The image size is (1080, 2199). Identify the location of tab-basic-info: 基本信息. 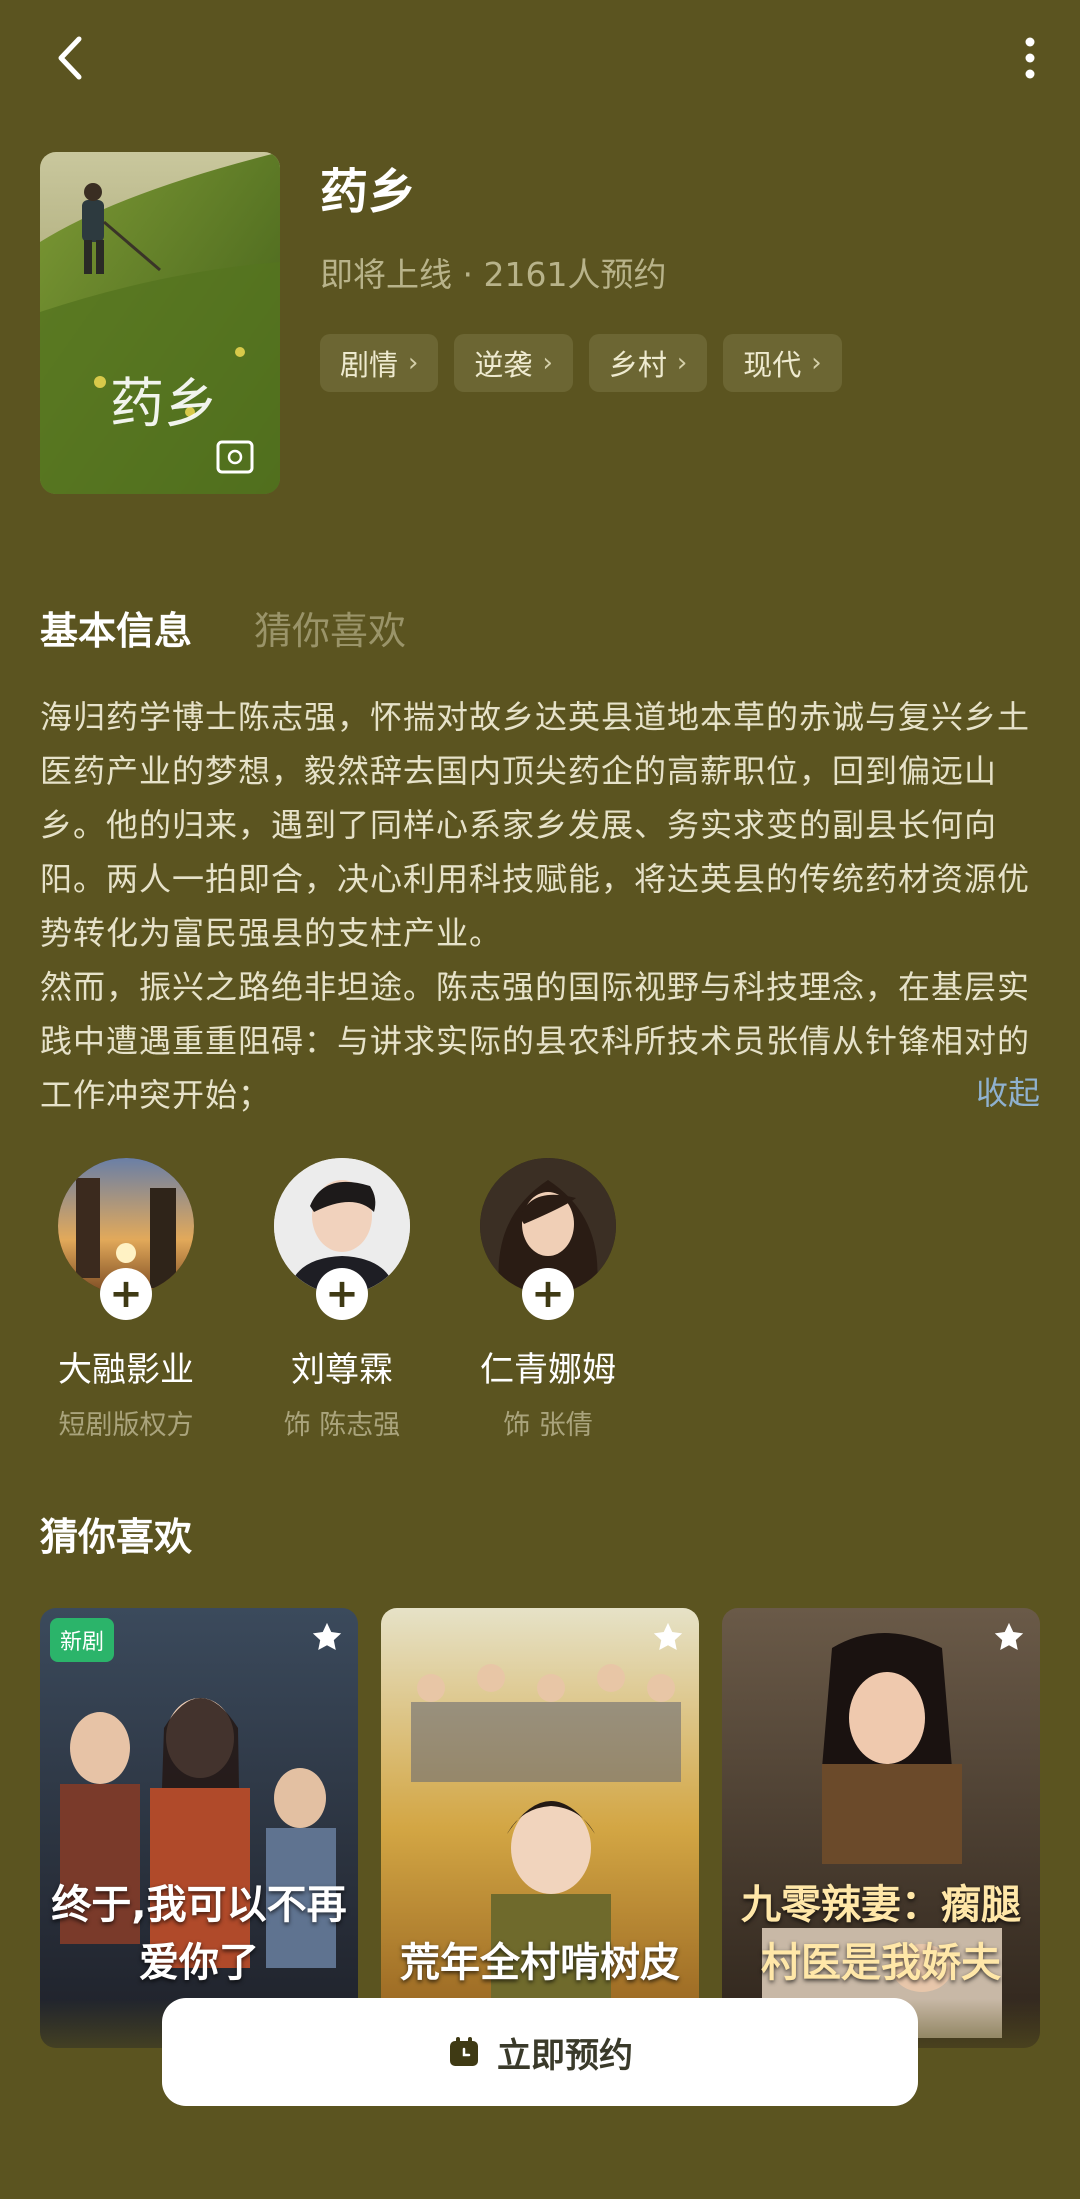
(116, 627).